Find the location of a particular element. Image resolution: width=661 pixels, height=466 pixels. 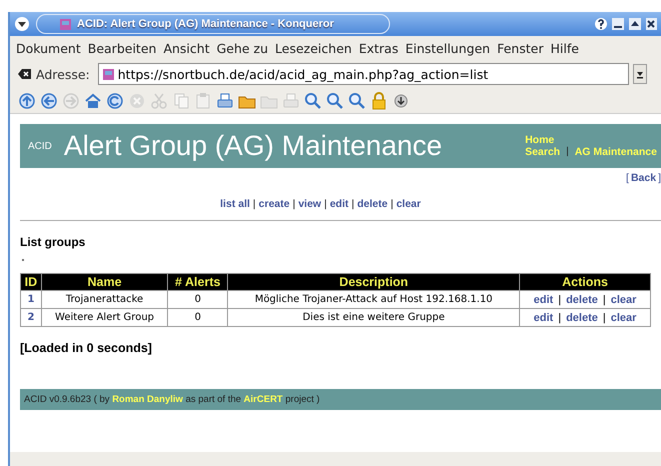

menu-item: Bearbeiten is located at coordinates (122, 48).